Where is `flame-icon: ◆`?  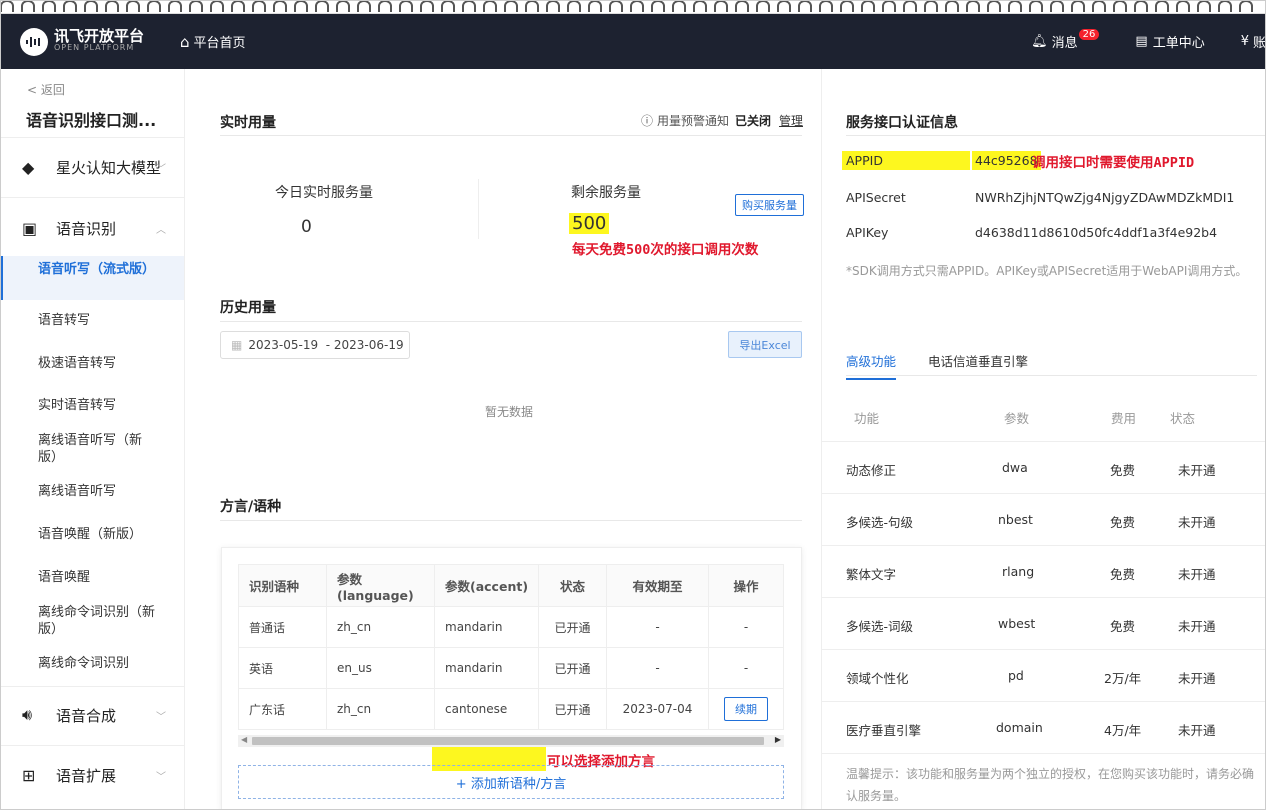 flame-icon: ◆ is located at coordinates (28, 167).